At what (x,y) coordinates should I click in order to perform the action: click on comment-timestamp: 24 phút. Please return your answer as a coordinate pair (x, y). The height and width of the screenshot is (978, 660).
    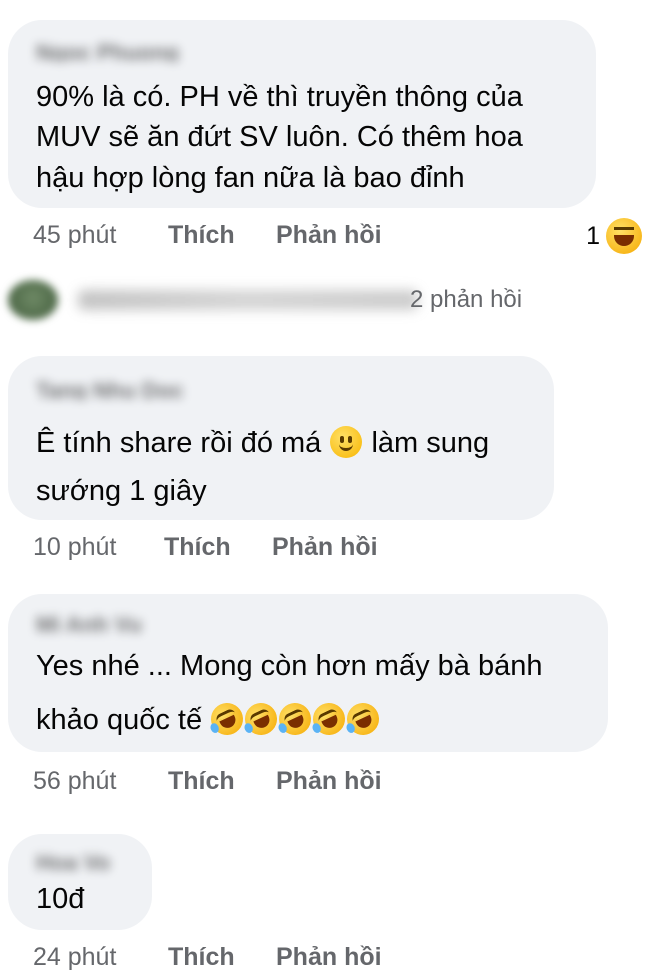
    Looking at the image, I should click on (74, 957).